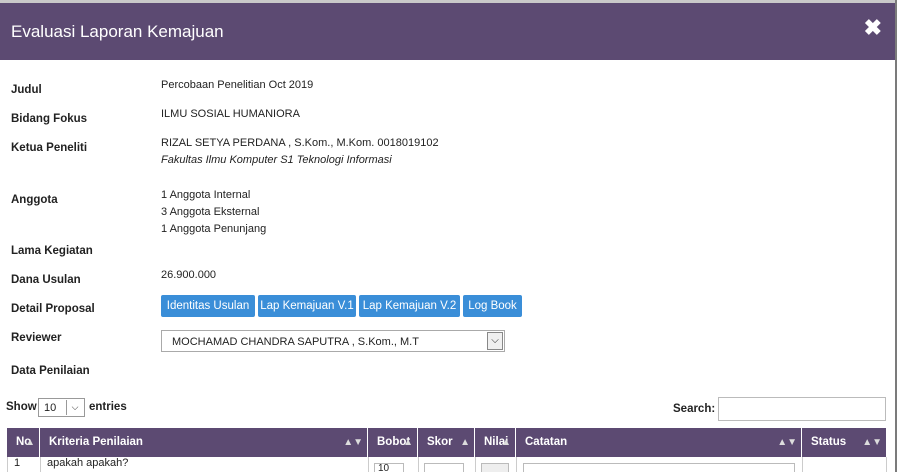 This screenshot has width=897, height=472. What do you see at coordinates (389, 467) in the screenshot?
I see `bobot-input: 10` at bounding box center [389, 467].